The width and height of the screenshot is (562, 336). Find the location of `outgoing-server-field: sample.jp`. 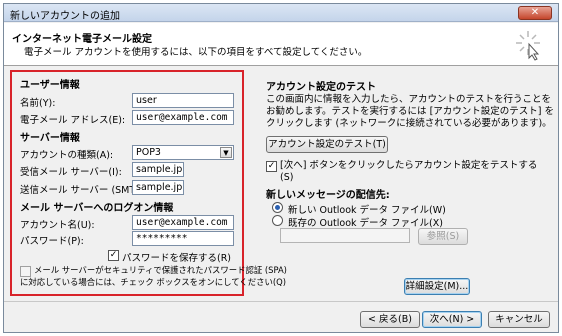

outgoing-server-field: sample.jp is located at coordinates (158, 187).